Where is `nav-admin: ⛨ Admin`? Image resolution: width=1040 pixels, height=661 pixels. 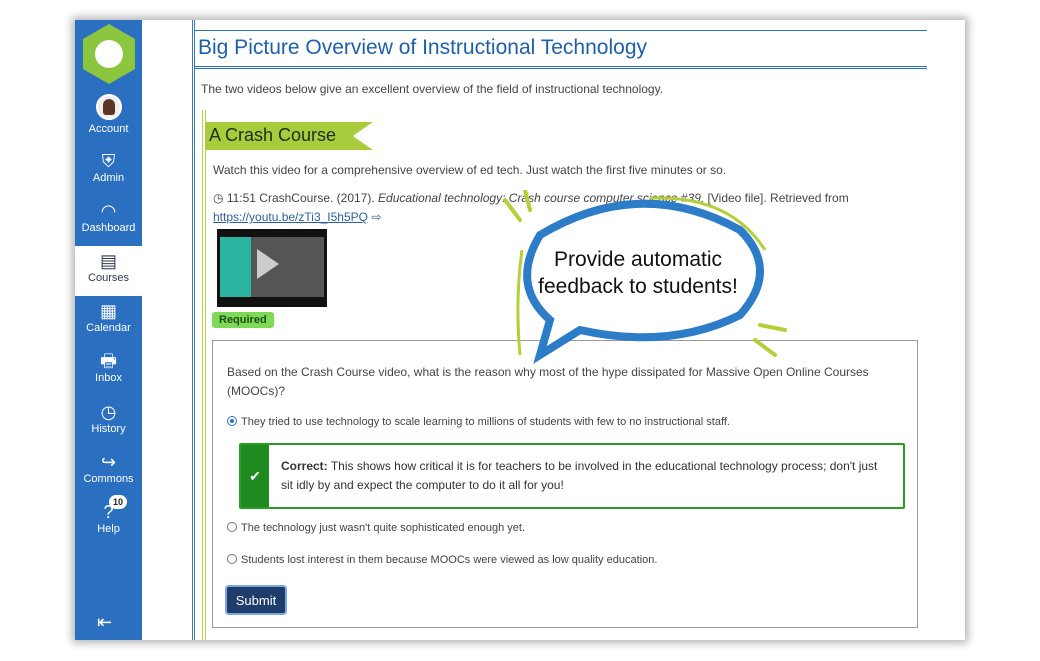
nav-admin: ⛨ Admin is located at coordinates (108, 171).